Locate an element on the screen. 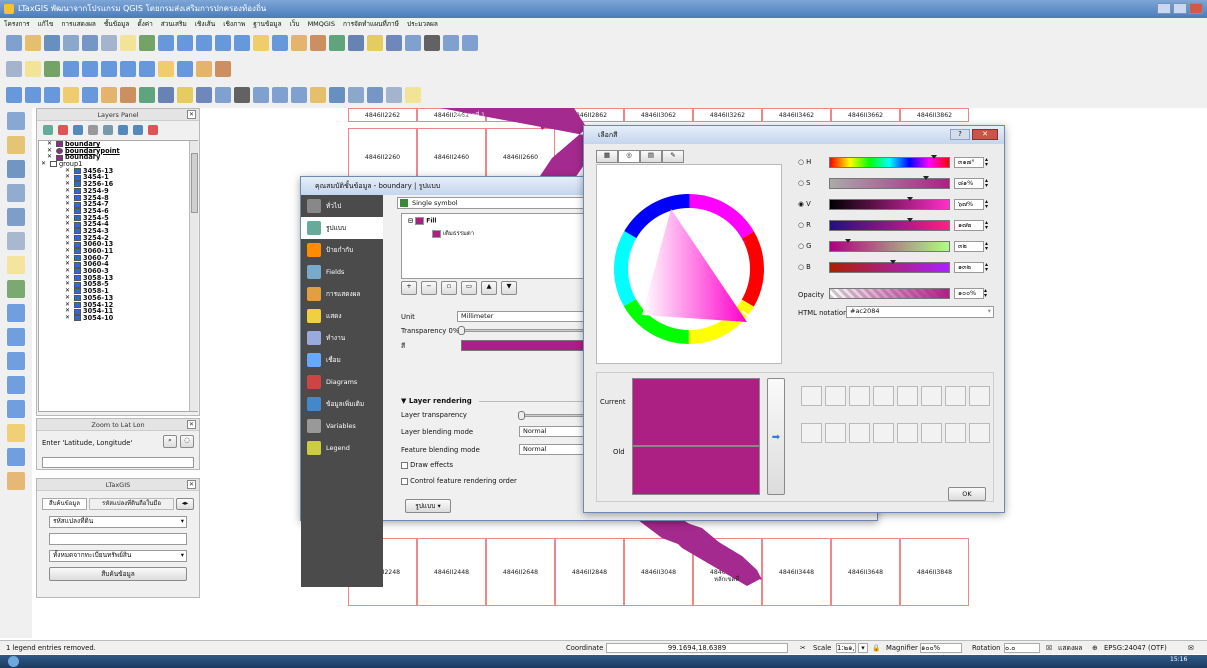 The image size is (1207, 668). zoom-next-icon is located at coordinates (185, 69).